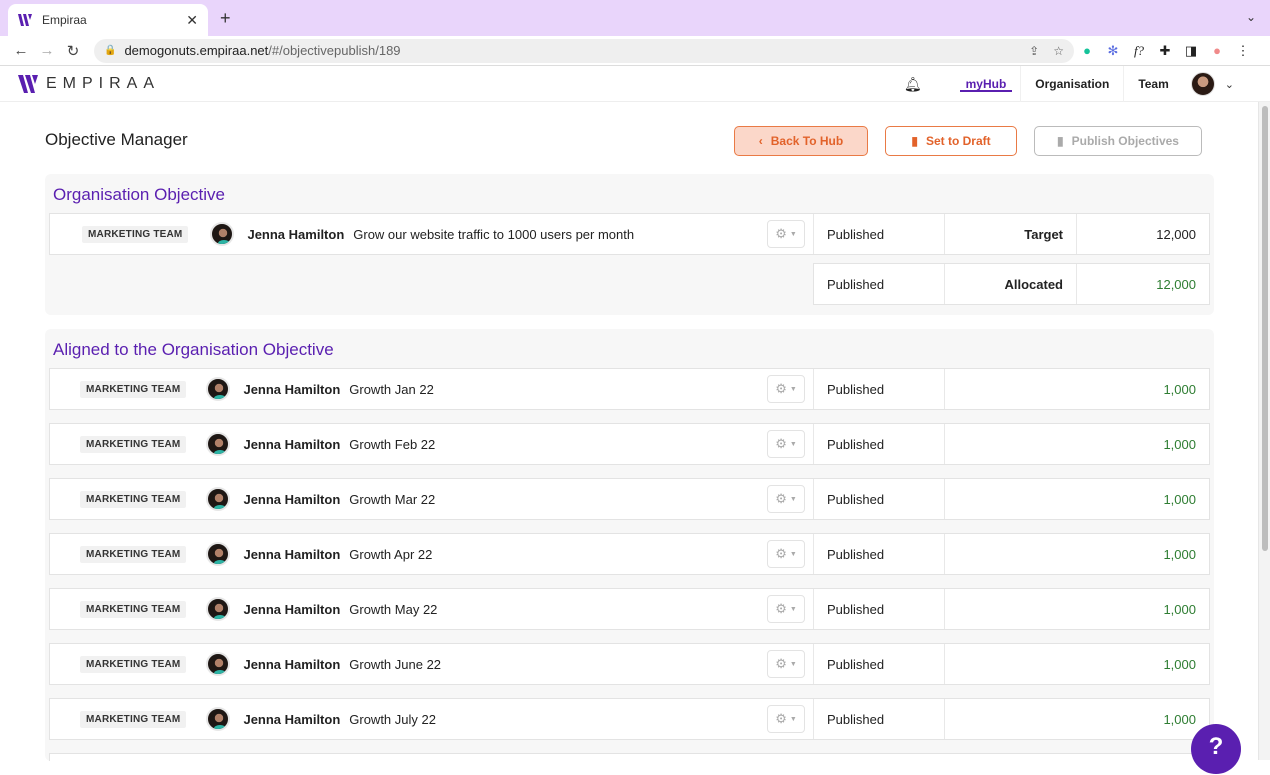 This screenshot has height=775, width=1270. Describe the element at coordinates (116, 139) in the screenshot. I see `page-title: Objective Manager` at that location.